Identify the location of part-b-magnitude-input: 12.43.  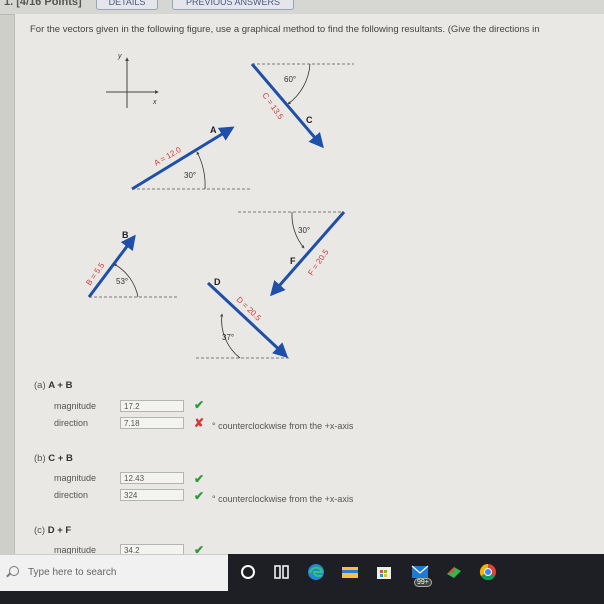
(152, 478).